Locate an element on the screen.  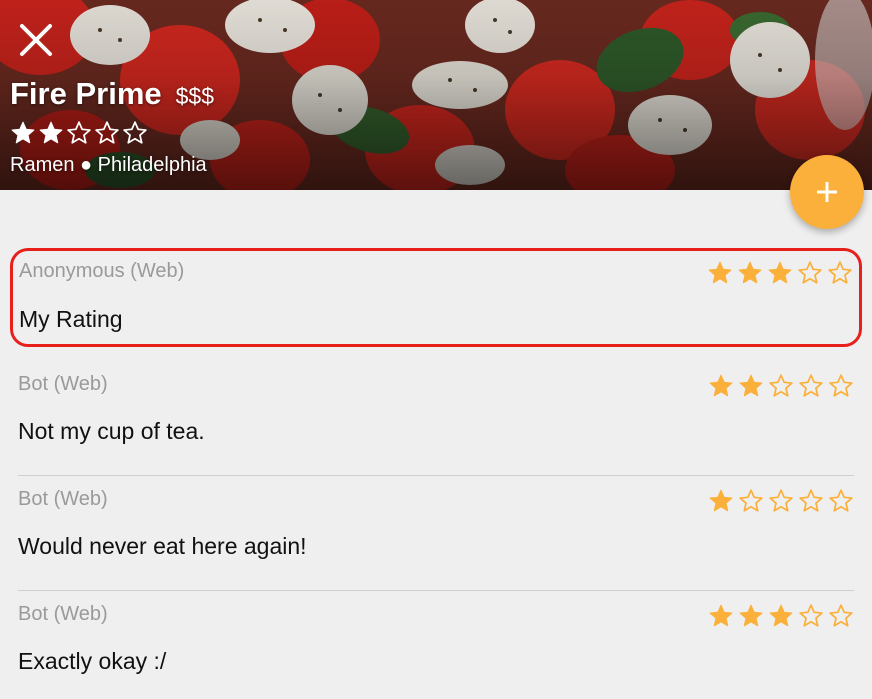
restaurant-meta: Ramen ● Philadelphia is located at coordinates (108, 165).